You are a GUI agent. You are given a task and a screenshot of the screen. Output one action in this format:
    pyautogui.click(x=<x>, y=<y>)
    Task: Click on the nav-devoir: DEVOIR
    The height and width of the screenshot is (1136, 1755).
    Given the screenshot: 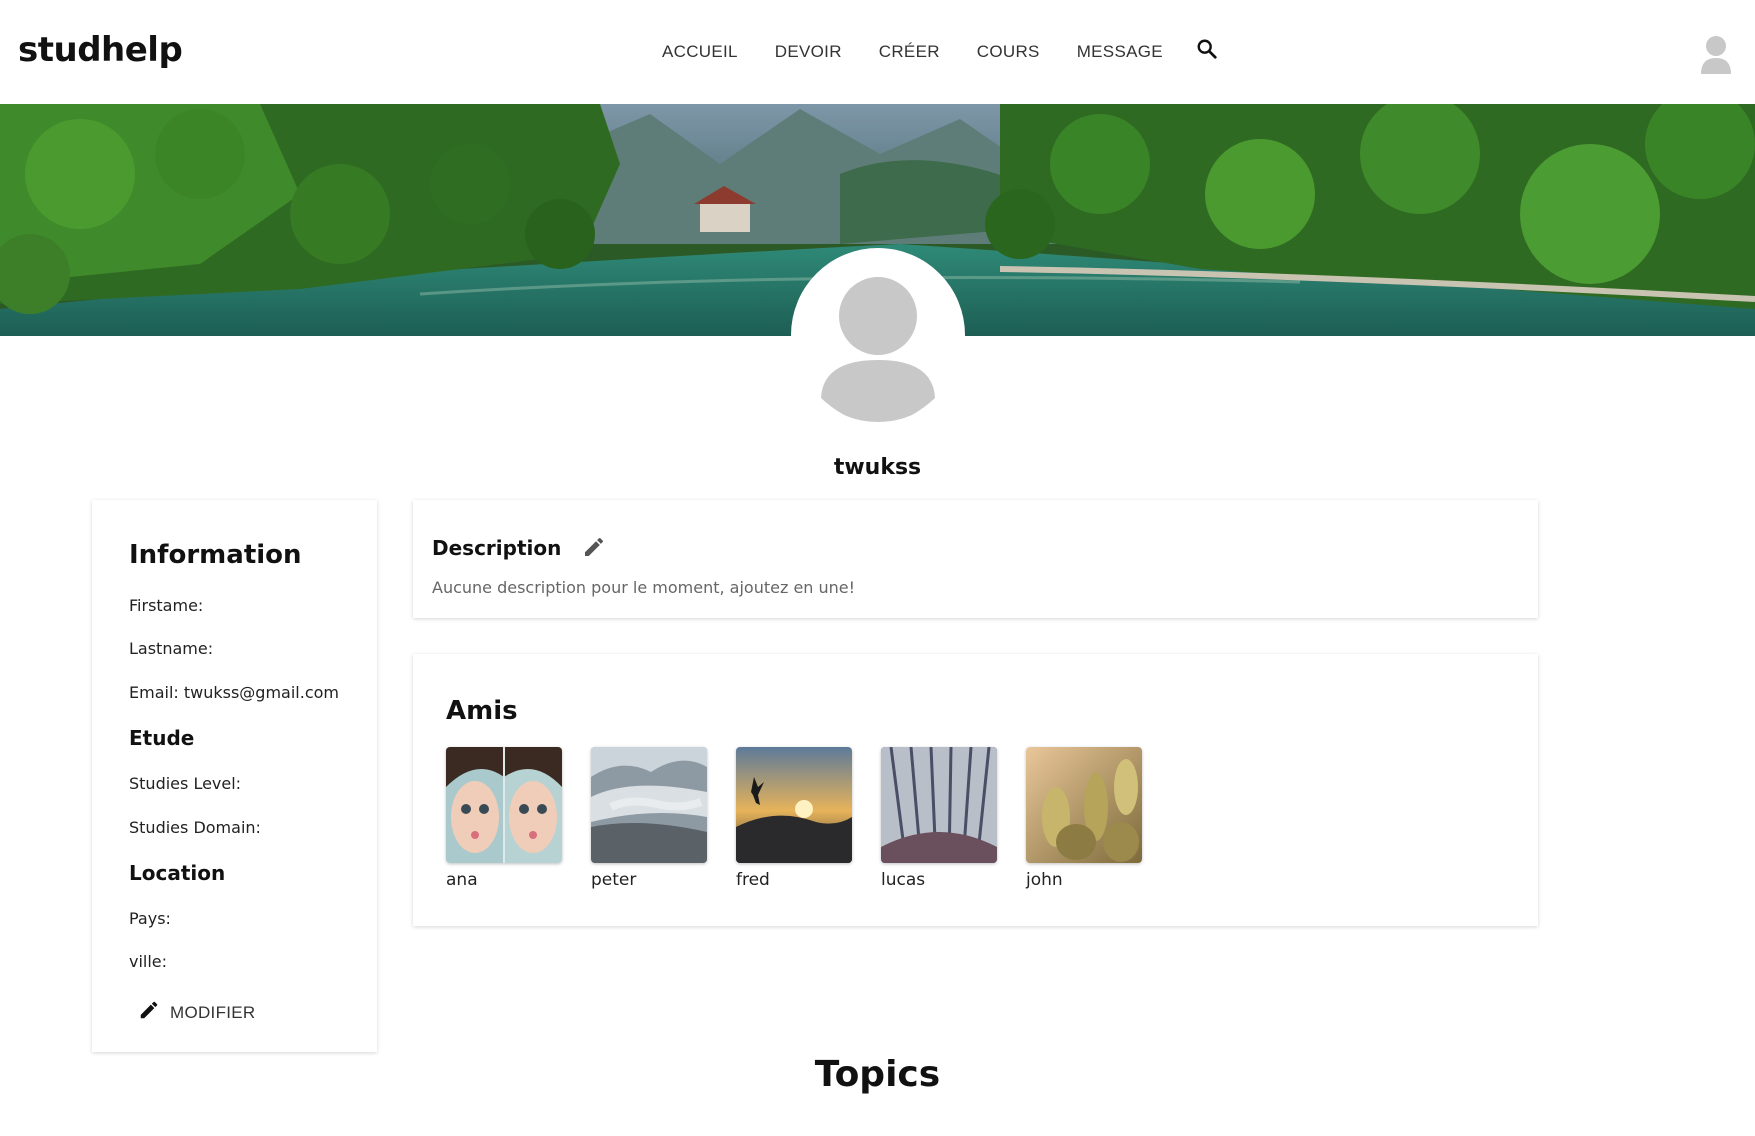 What is the action you would take?
    pyautogui.click(x=808, y=52)
    